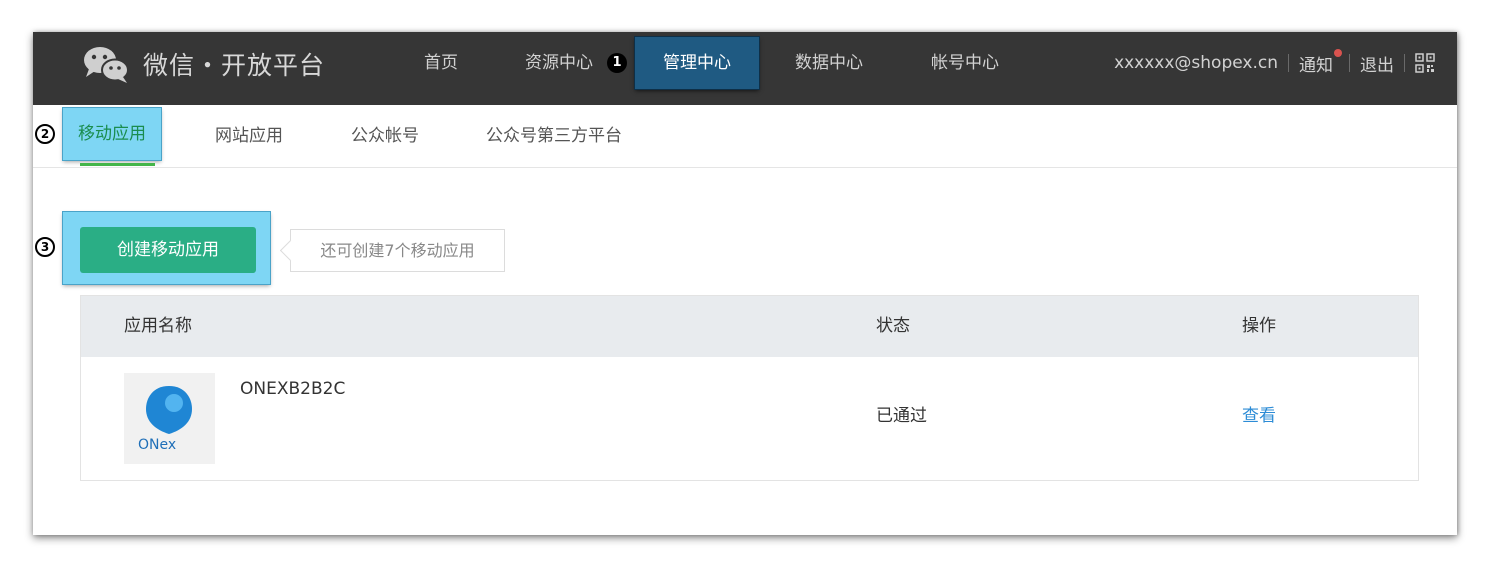  What do you see at coordinates (165, 419) in the screenshot?
I see `onex-logo-icon: ONex` at bounding box center [165, 419].